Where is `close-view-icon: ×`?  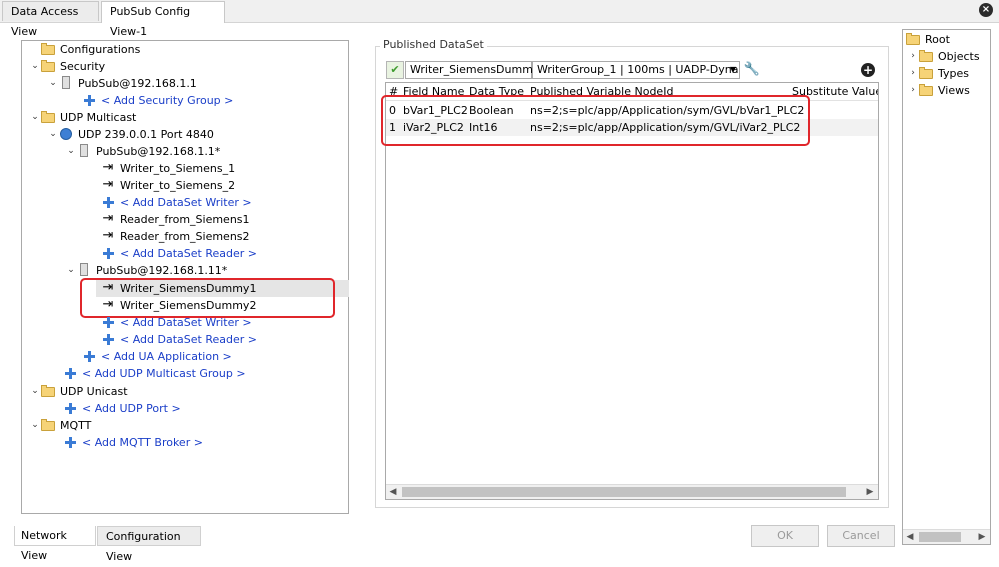
close-view-icon: × is located at coordinates (986, 10).